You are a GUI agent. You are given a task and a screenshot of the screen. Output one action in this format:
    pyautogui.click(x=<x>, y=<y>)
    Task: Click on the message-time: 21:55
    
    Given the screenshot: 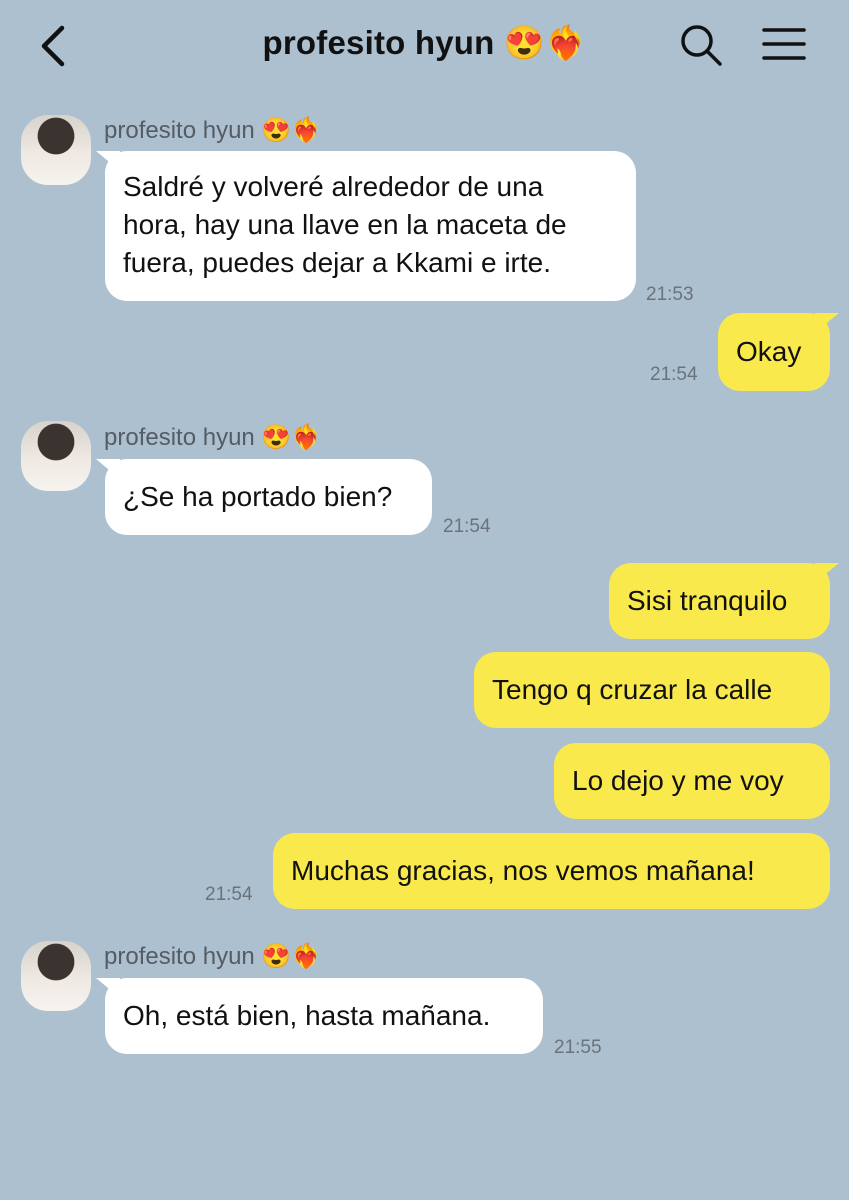 What is the action you would take?
    pyautogui.click(x=578, y=1047)
    